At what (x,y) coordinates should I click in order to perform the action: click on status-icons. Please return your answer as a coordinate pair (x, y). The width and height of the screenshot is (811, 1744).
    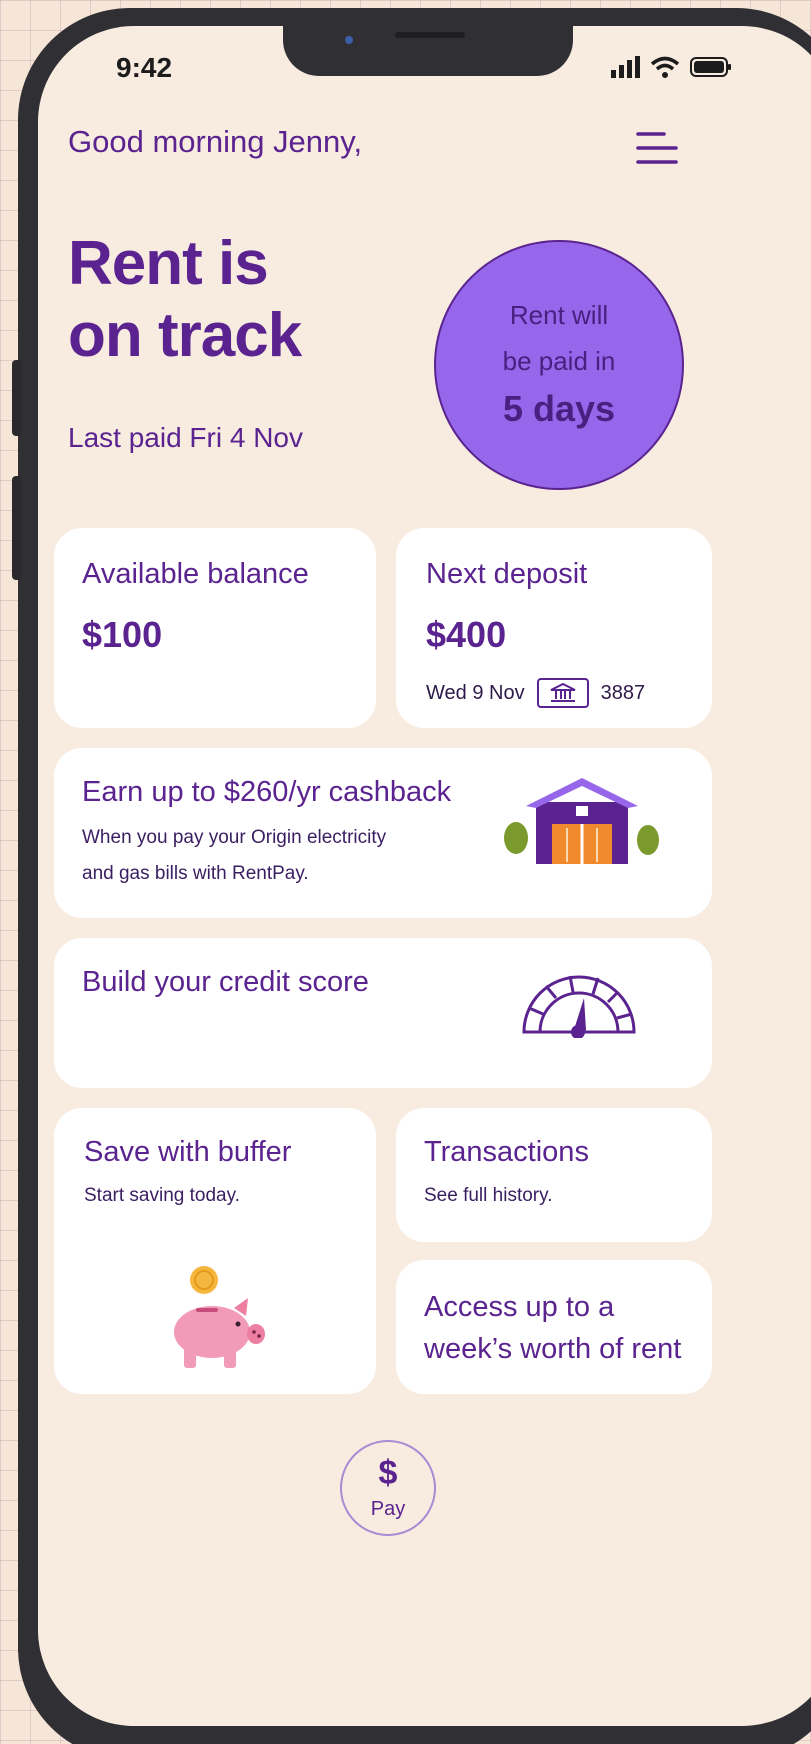
    Looking at the image, I should click on (671, 67).